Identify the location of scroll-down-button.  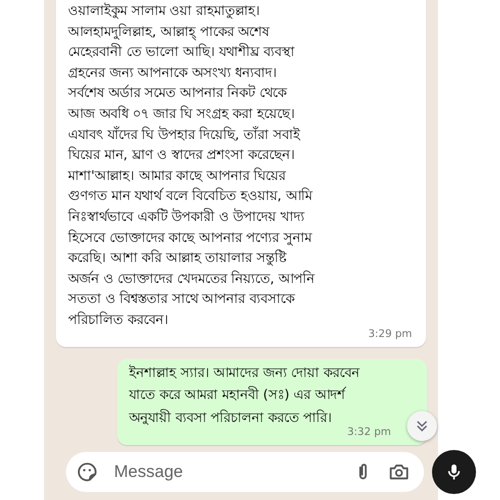
(422, 426).